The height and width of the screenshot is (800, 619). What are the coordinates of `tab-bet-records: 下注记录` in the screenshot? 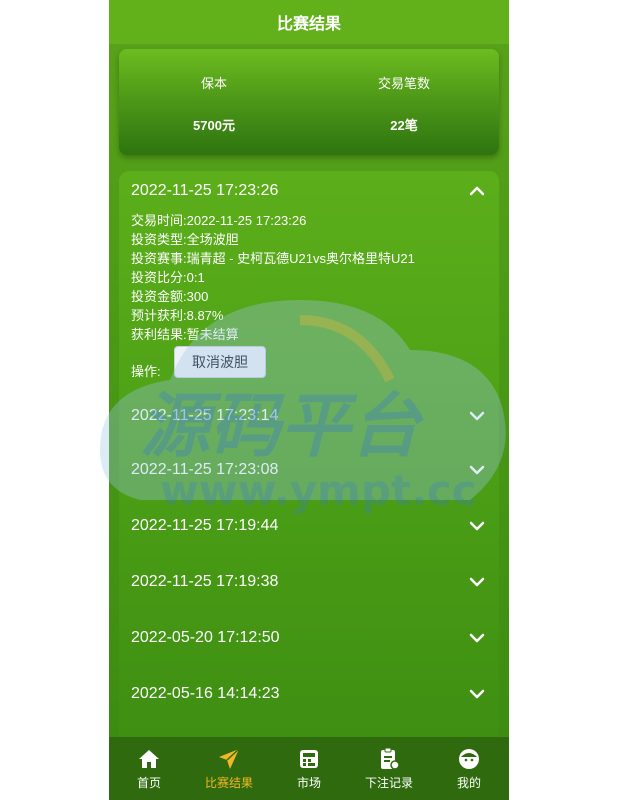 It's located at (389, 768).